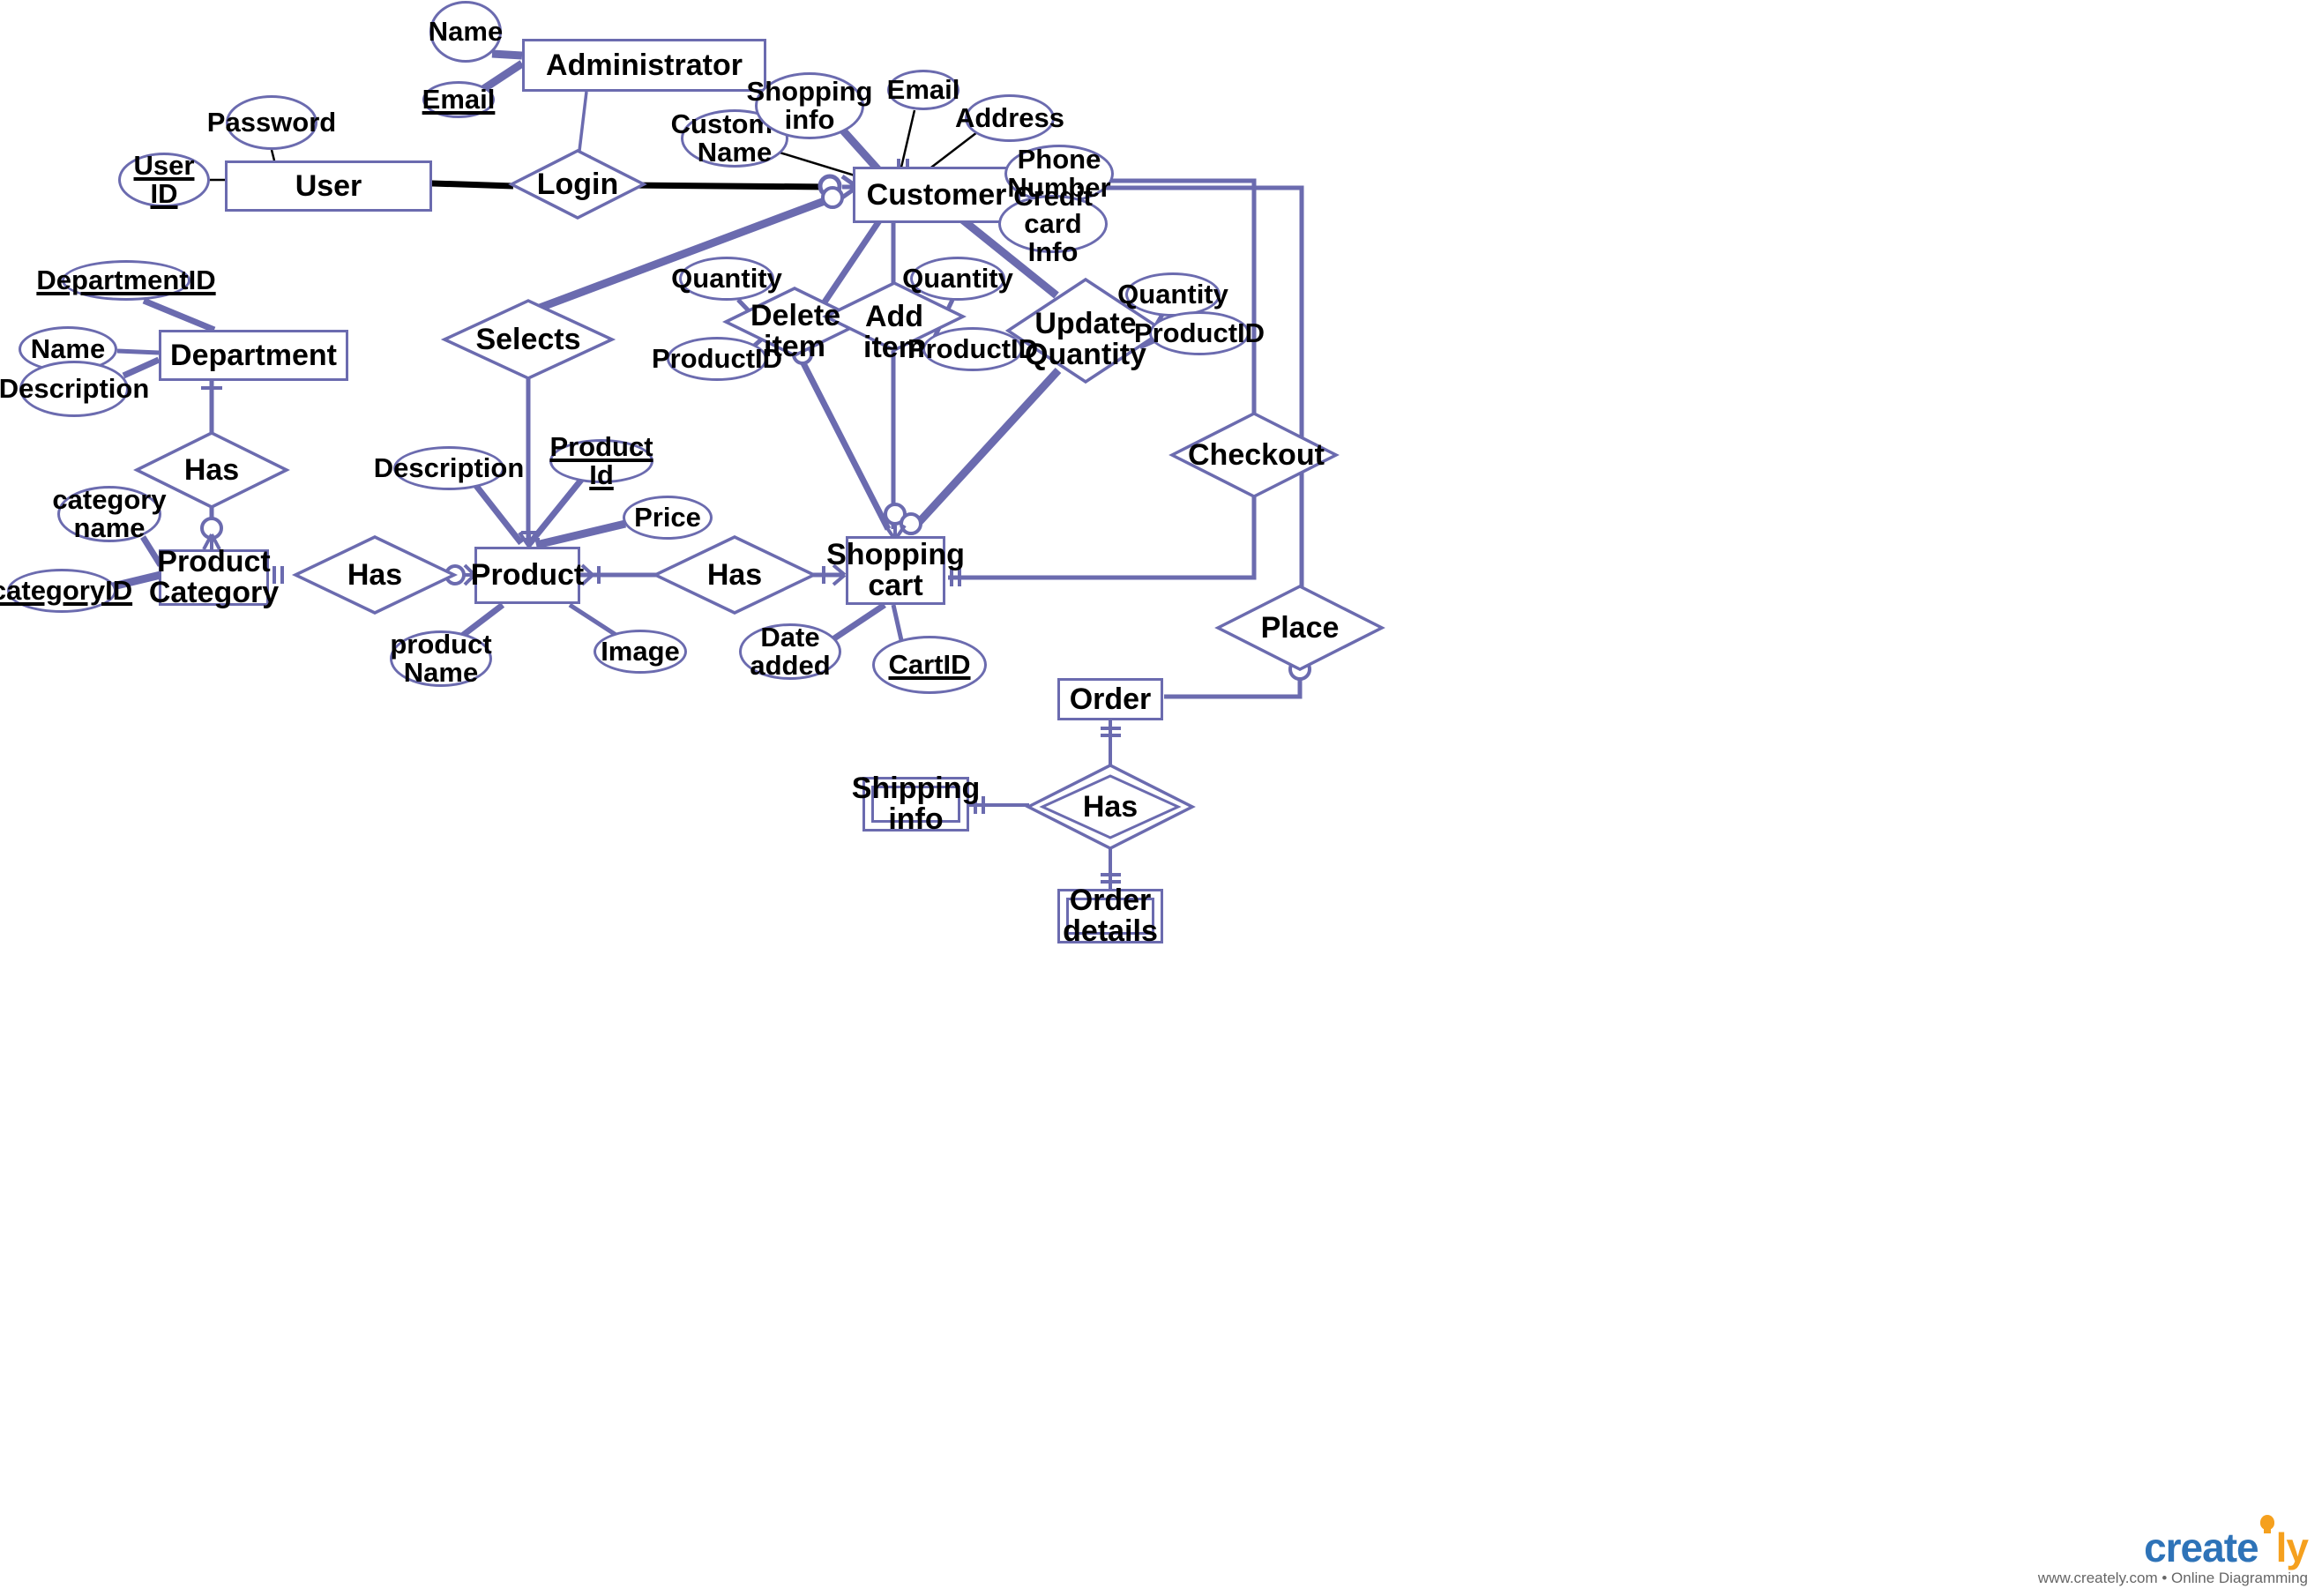 This screenshot has width=2322, height=1596. Describe the element at coordinates (809, 105) in the screenshot. I see `attribute-shopping-info: Shopping info` at that location.